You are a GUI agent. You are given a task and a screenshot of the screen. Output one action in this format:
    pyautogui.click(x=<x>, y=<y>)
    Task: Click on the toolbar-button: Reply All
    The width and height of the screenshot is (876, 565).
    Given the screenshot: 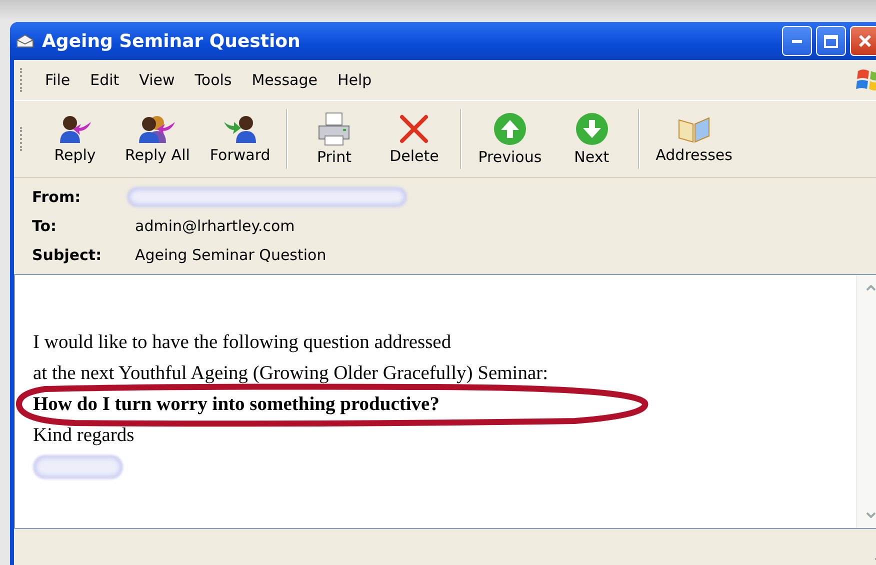 What is the action you would take?
    pyautogui.click(x=157, y=139)
    